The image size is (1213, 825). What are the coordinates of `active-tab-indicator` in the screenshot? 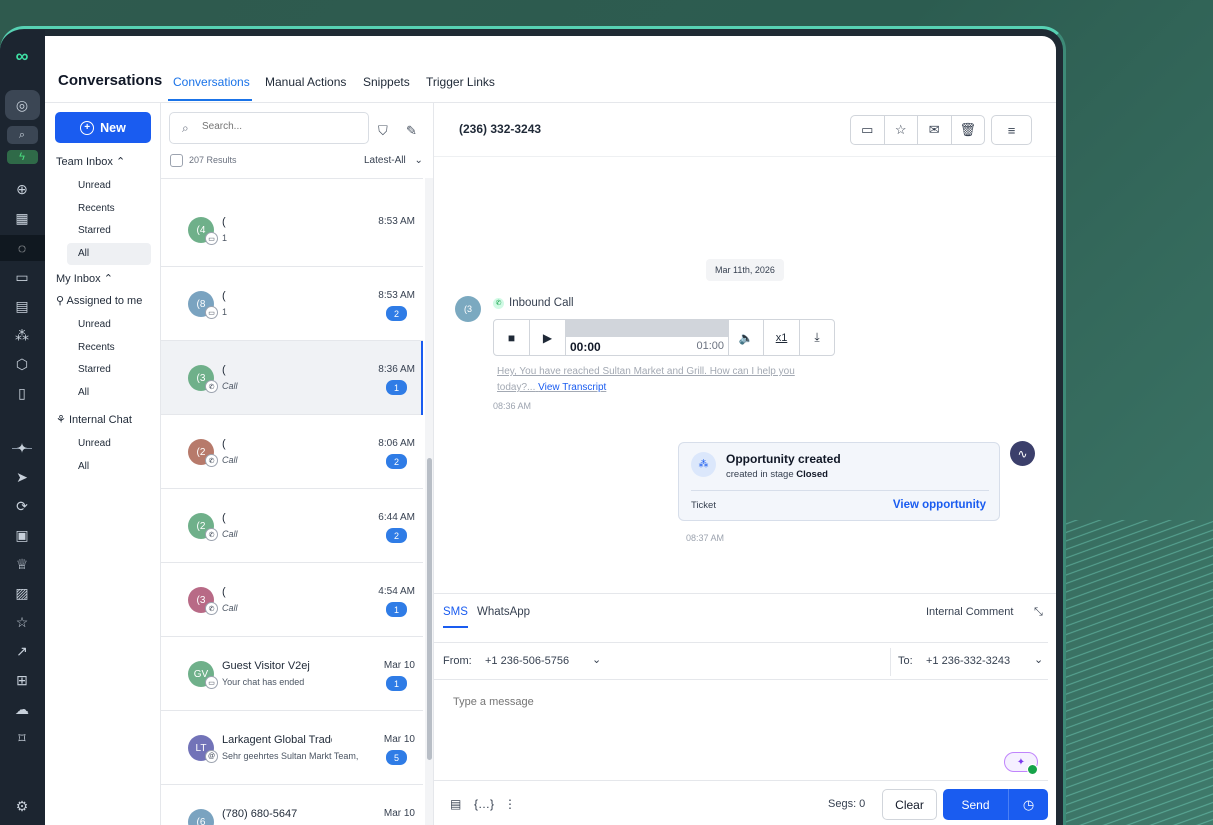 It's located at (210, 100).